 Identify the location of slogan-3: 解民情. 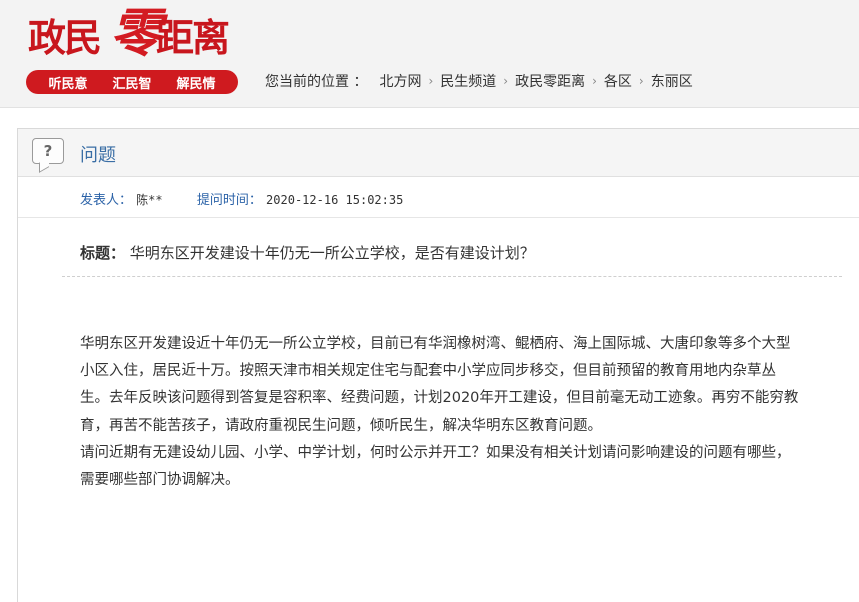
(196, 84).